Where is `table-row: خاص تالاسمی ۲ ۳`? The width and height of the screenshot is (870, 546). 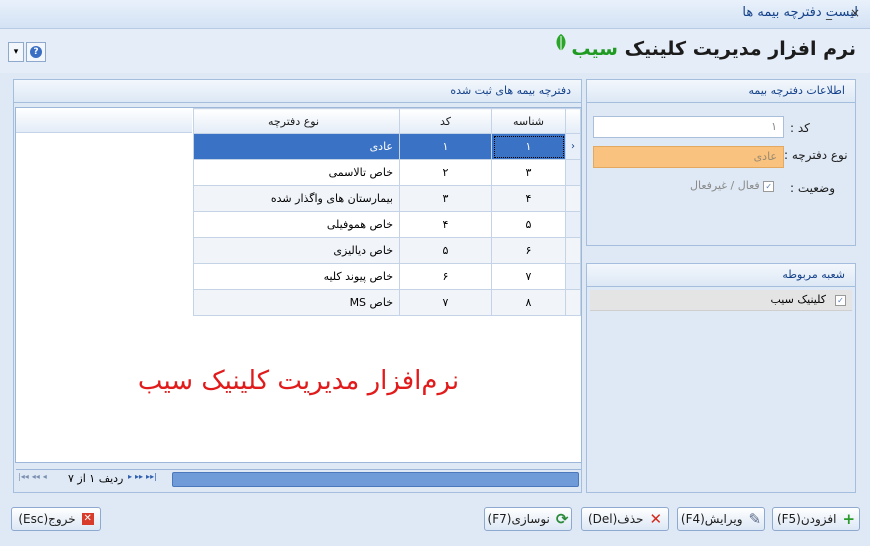
table-row: خاص تالاسمی ۲ ۳ is located at coordinates (387, 172).